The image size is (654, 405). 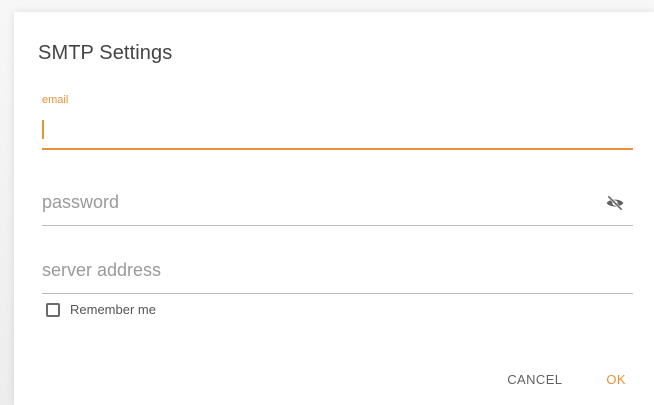 I want to click on ok-button: OK, so click(x=616, y=379).